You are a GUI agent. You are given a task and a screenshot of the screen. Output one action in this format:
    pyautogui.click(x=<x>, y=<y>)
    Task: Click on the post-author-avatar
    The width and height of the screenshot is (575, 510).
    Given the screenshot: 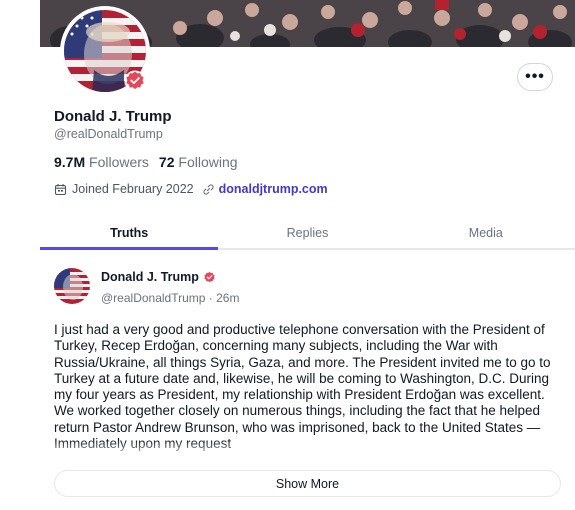 What is the action you would take?
    pyautogui.click(x=72, y=286)
    